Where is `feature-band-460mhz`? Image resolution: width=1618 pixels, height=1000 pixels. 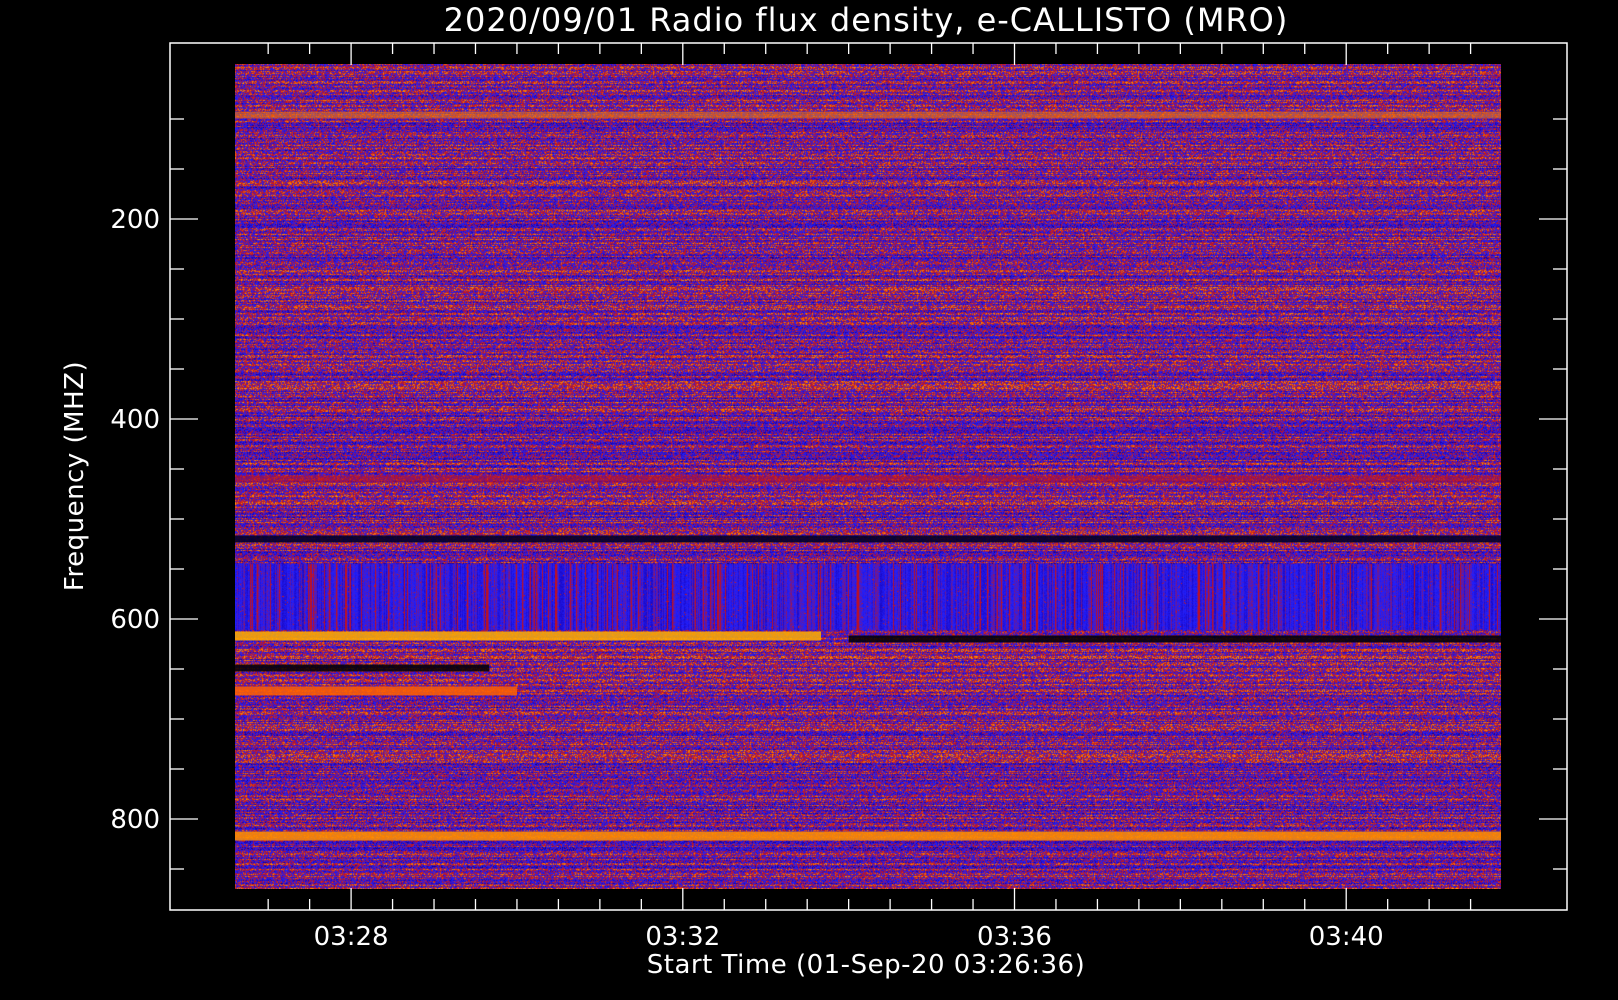
feature-band-460mhz is located at coordinates (868, 479).